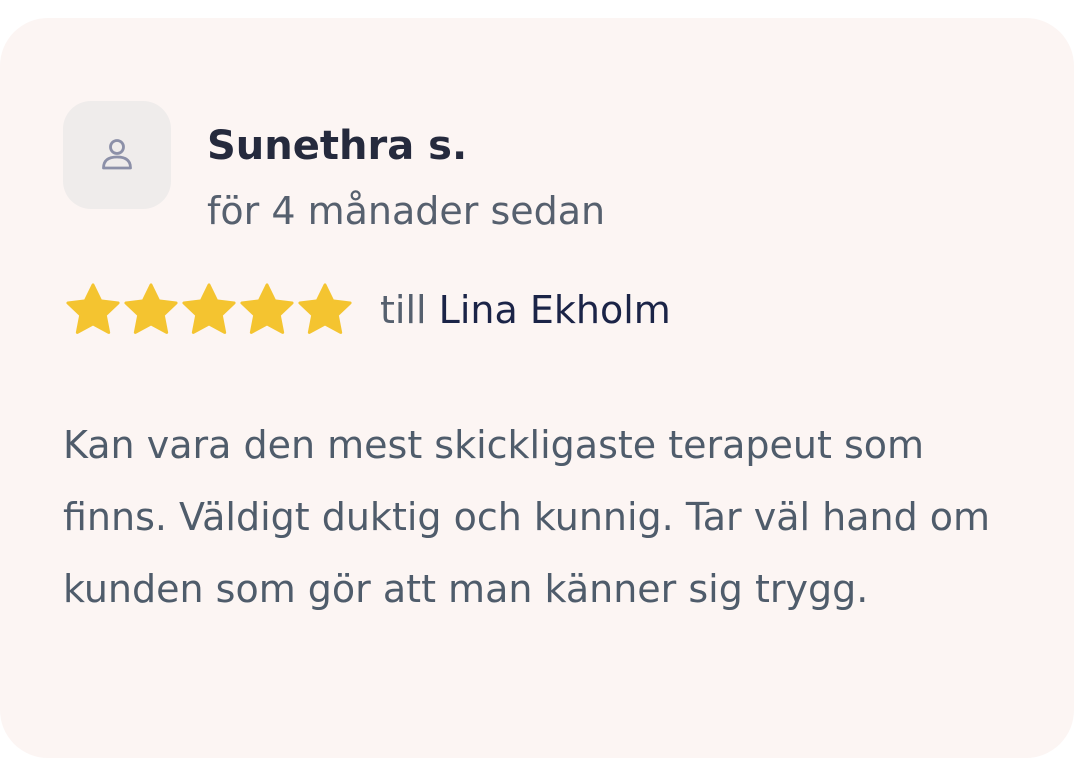  I want to click on reviewer-name: Sunethra s., so click(337, 146).